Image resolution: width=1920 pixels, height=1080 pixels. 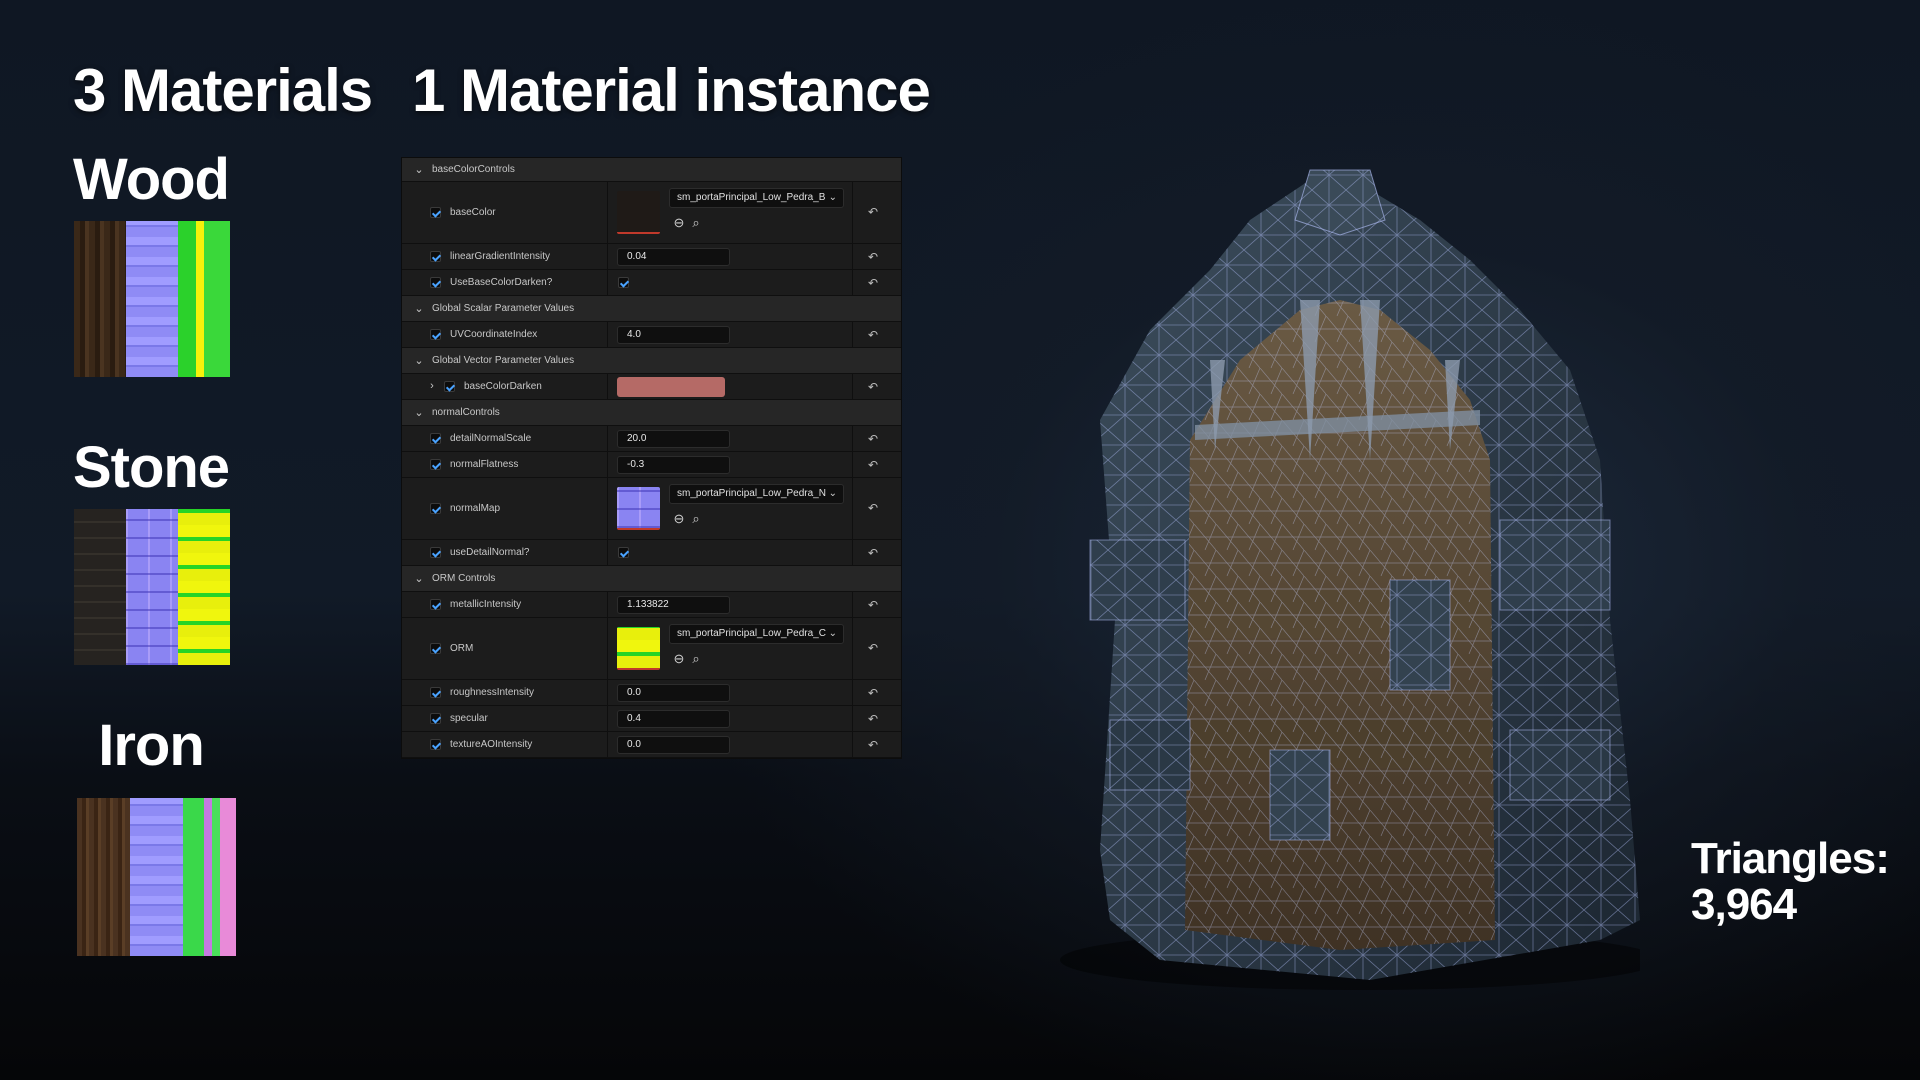 What do you see at coordinates (651, 413) in the screenshot?
I see `section-normal-controls: ⌄ normalControls` at bounding box center [651, 413].